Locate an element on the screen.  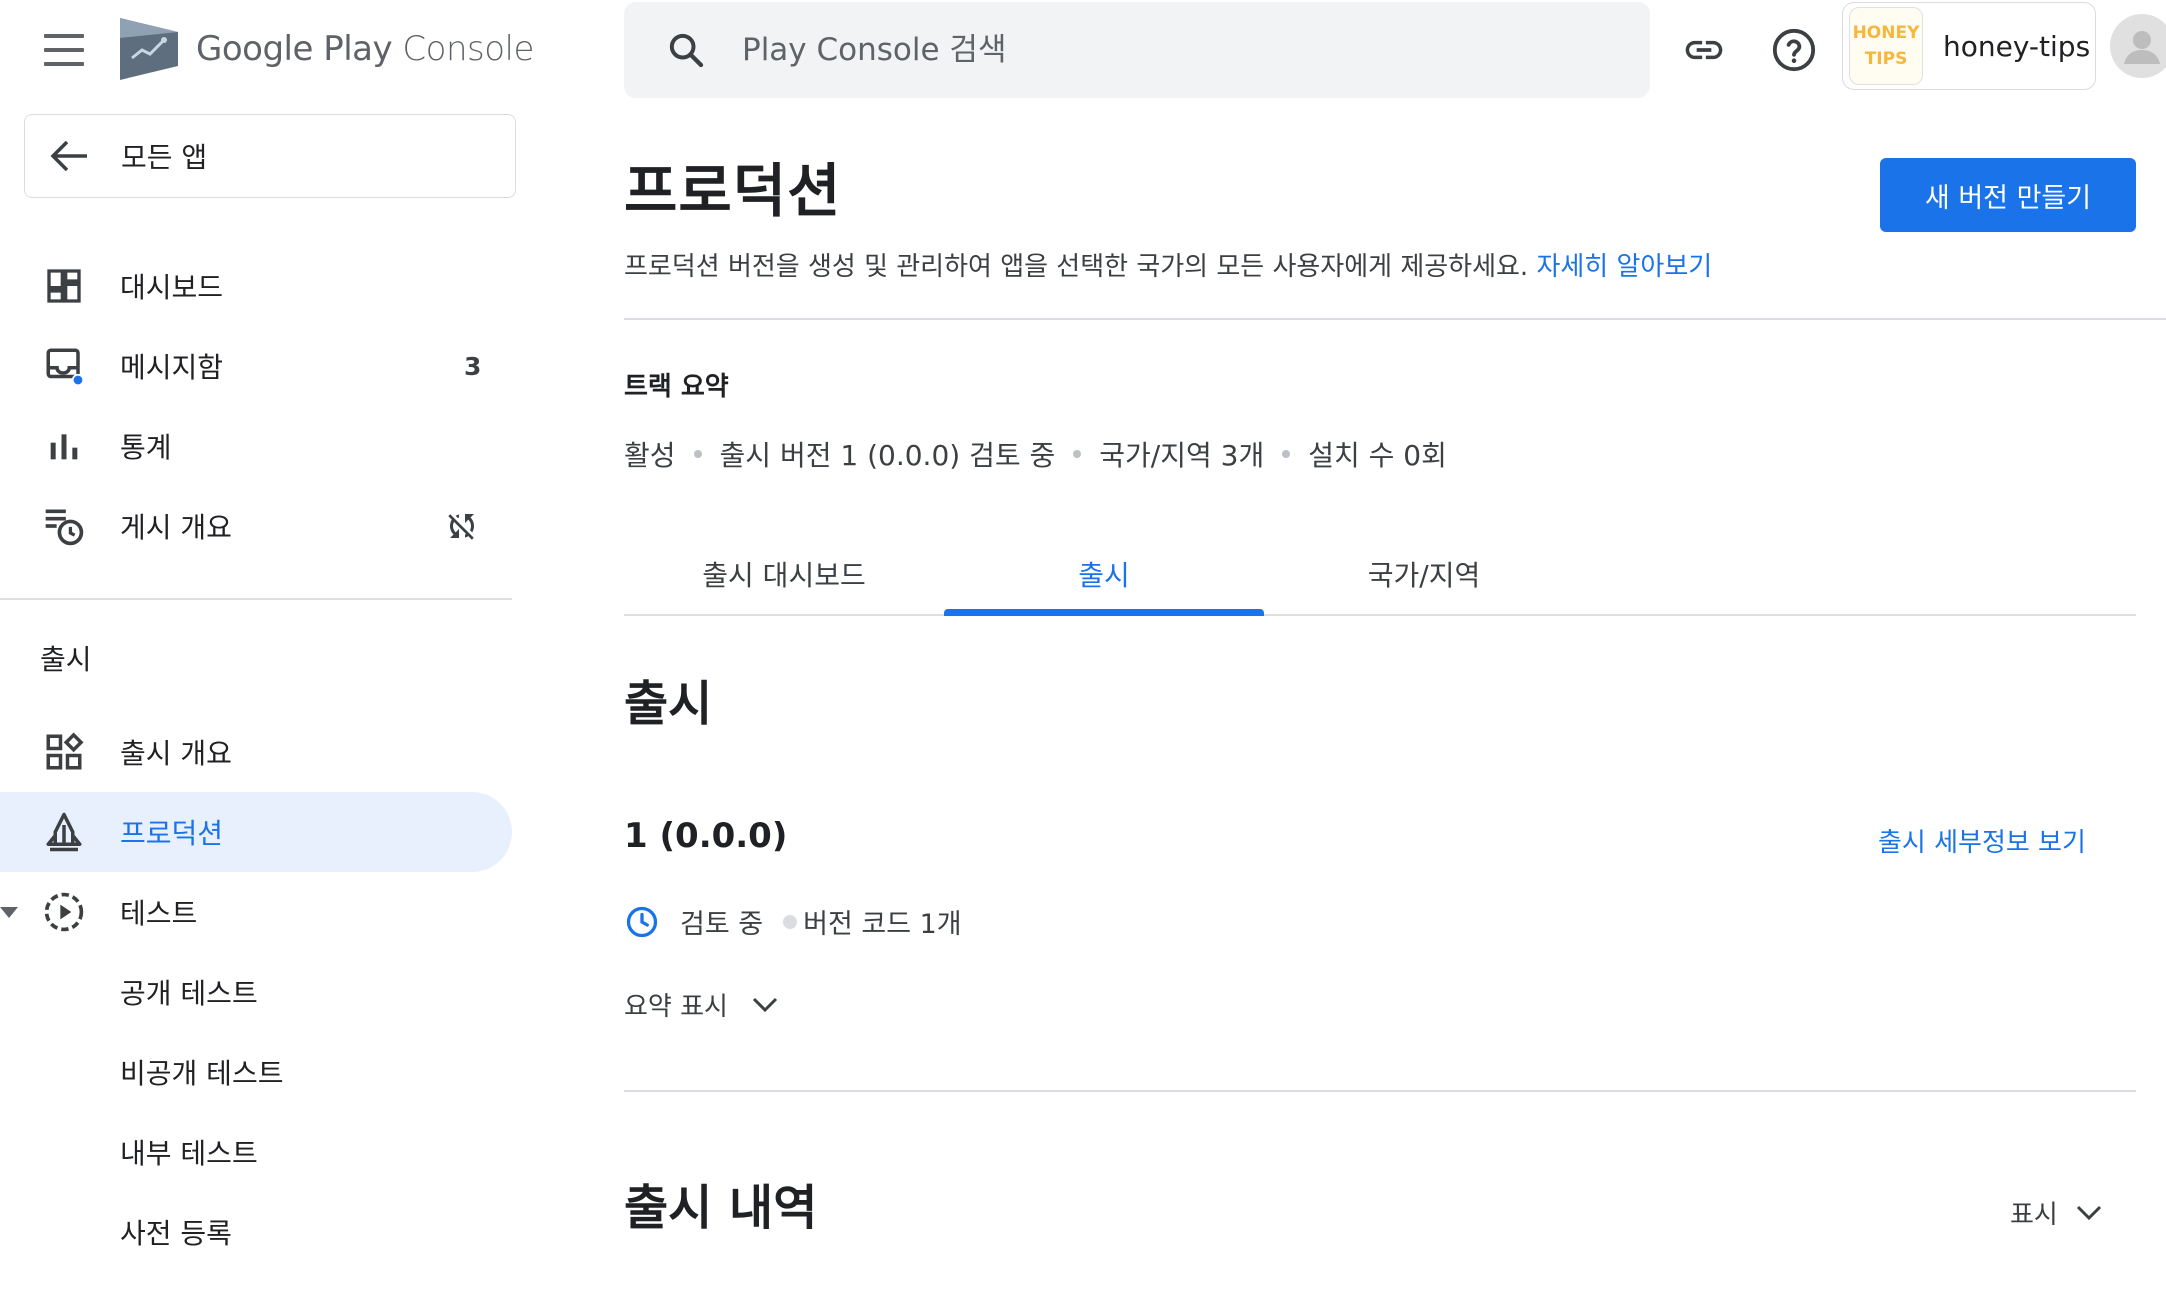
link-icon is located at coordinates (1704, 50).